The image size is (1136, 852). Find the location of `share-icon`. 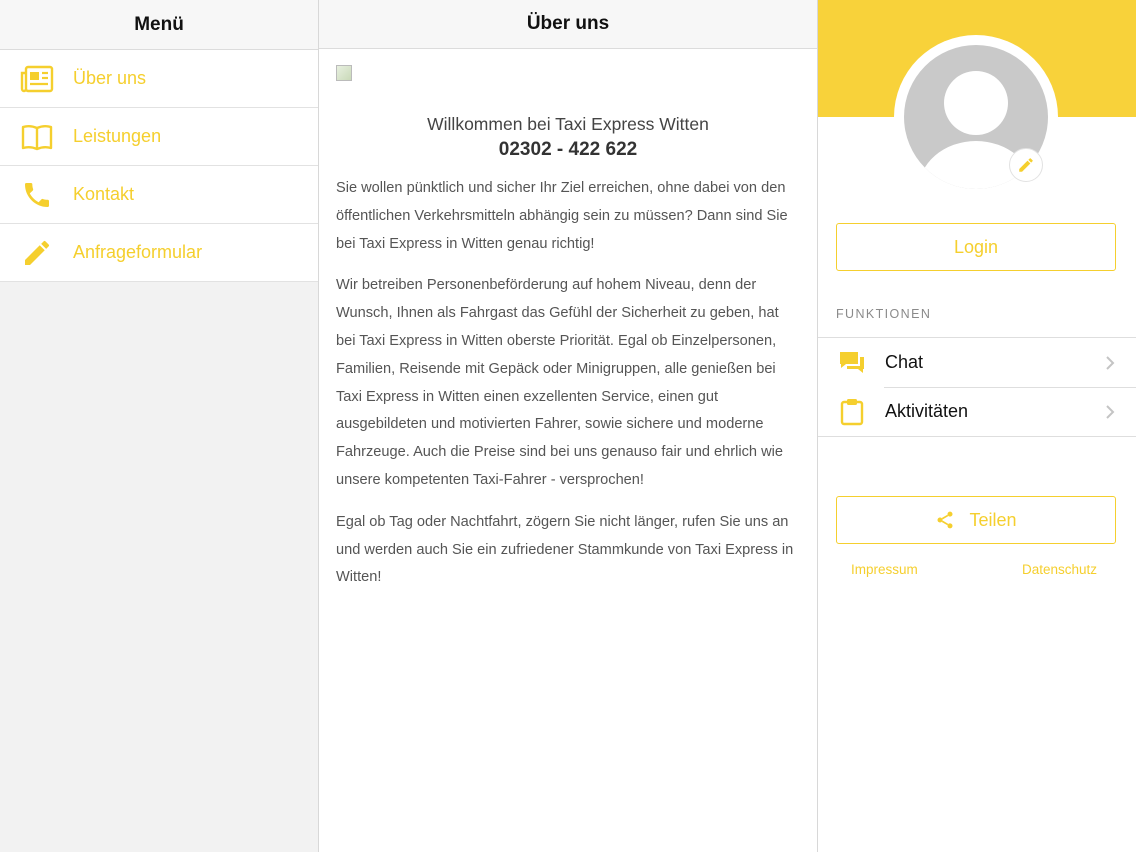

share-icon is located at coordinates (945, 520).